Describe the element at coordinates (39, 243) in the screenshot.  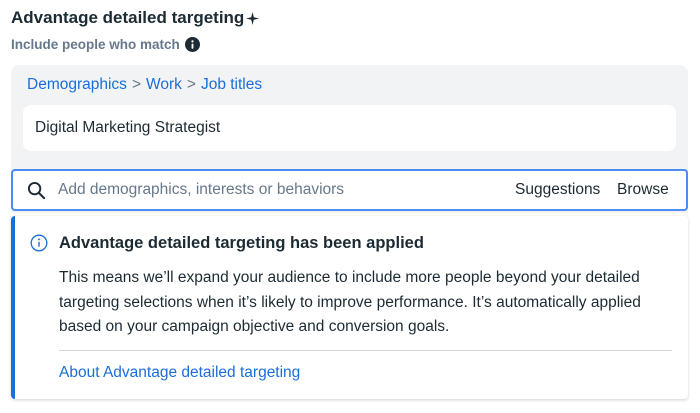
I see `info-outline-icon` at that location.